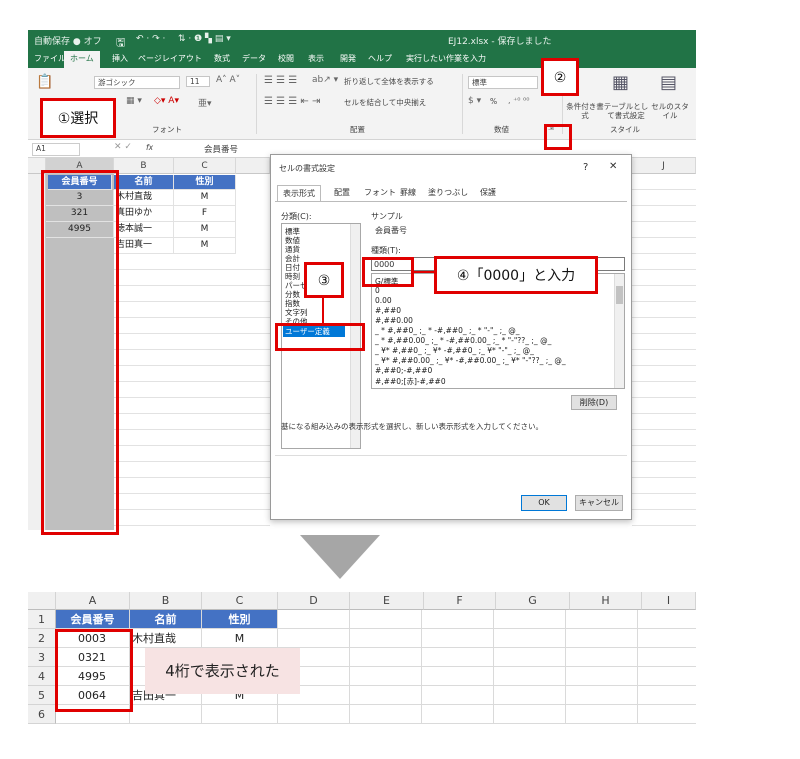 Image resolution: width=800 pixels, height=759 pixels. Describe the element at coordinates (137, 82) in the screenshot. I see `font-name-box: 游ゴシック` at that location.